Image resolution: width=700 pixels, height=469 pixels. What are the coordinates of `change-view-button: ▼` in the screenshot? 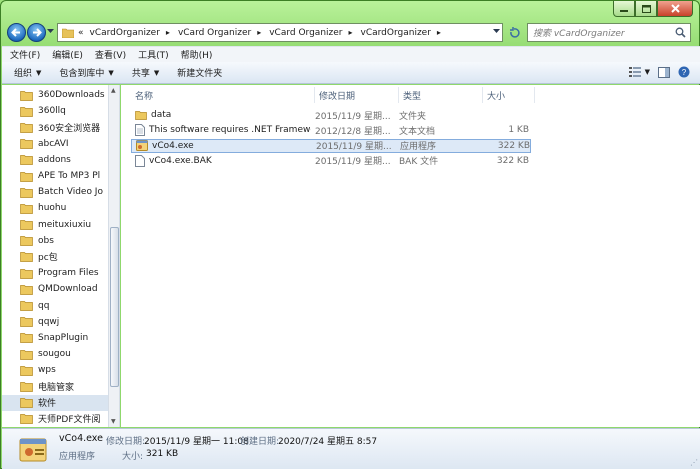 It's located at (639, 72).